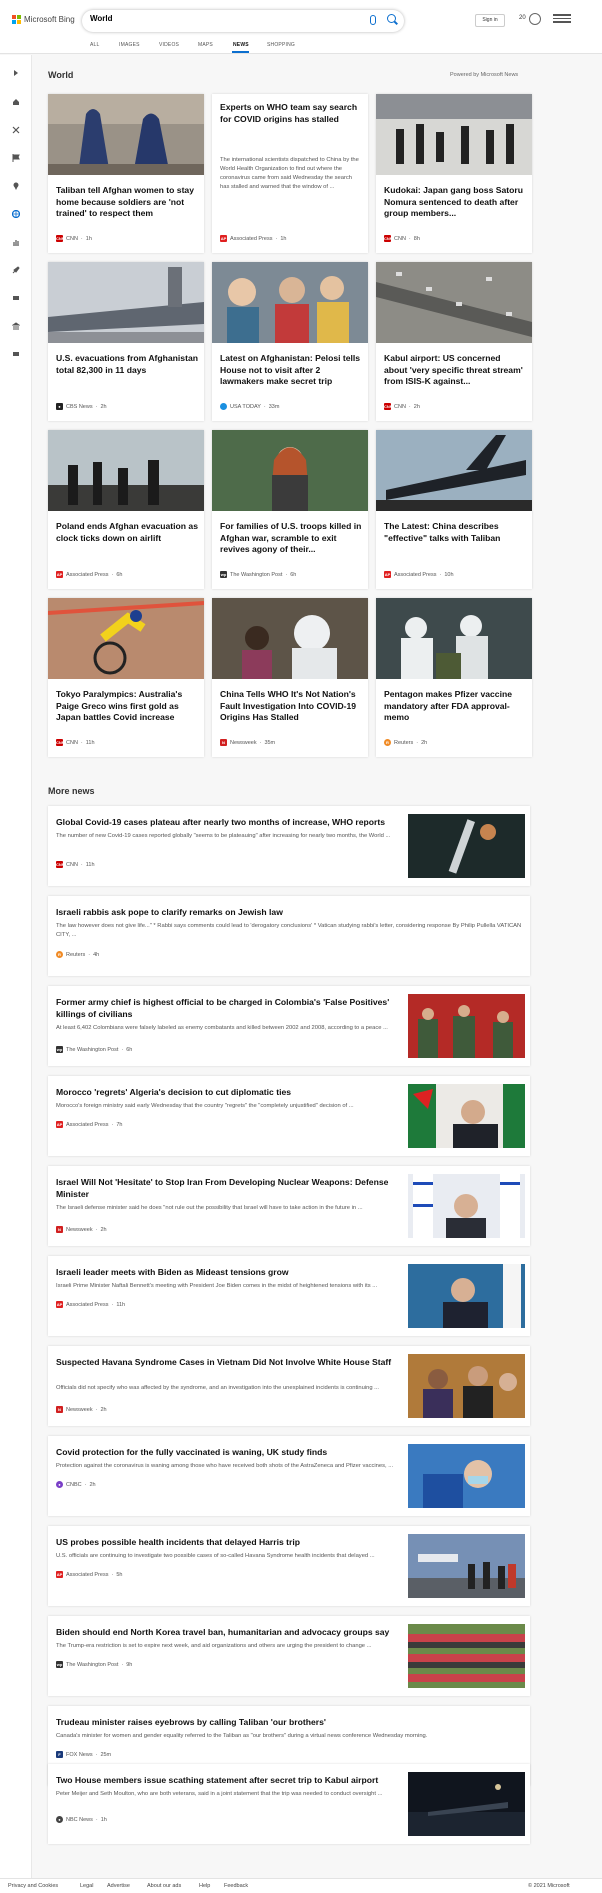  I want to click on card-source: AP Associated Press · 10h, so click(419, 574).